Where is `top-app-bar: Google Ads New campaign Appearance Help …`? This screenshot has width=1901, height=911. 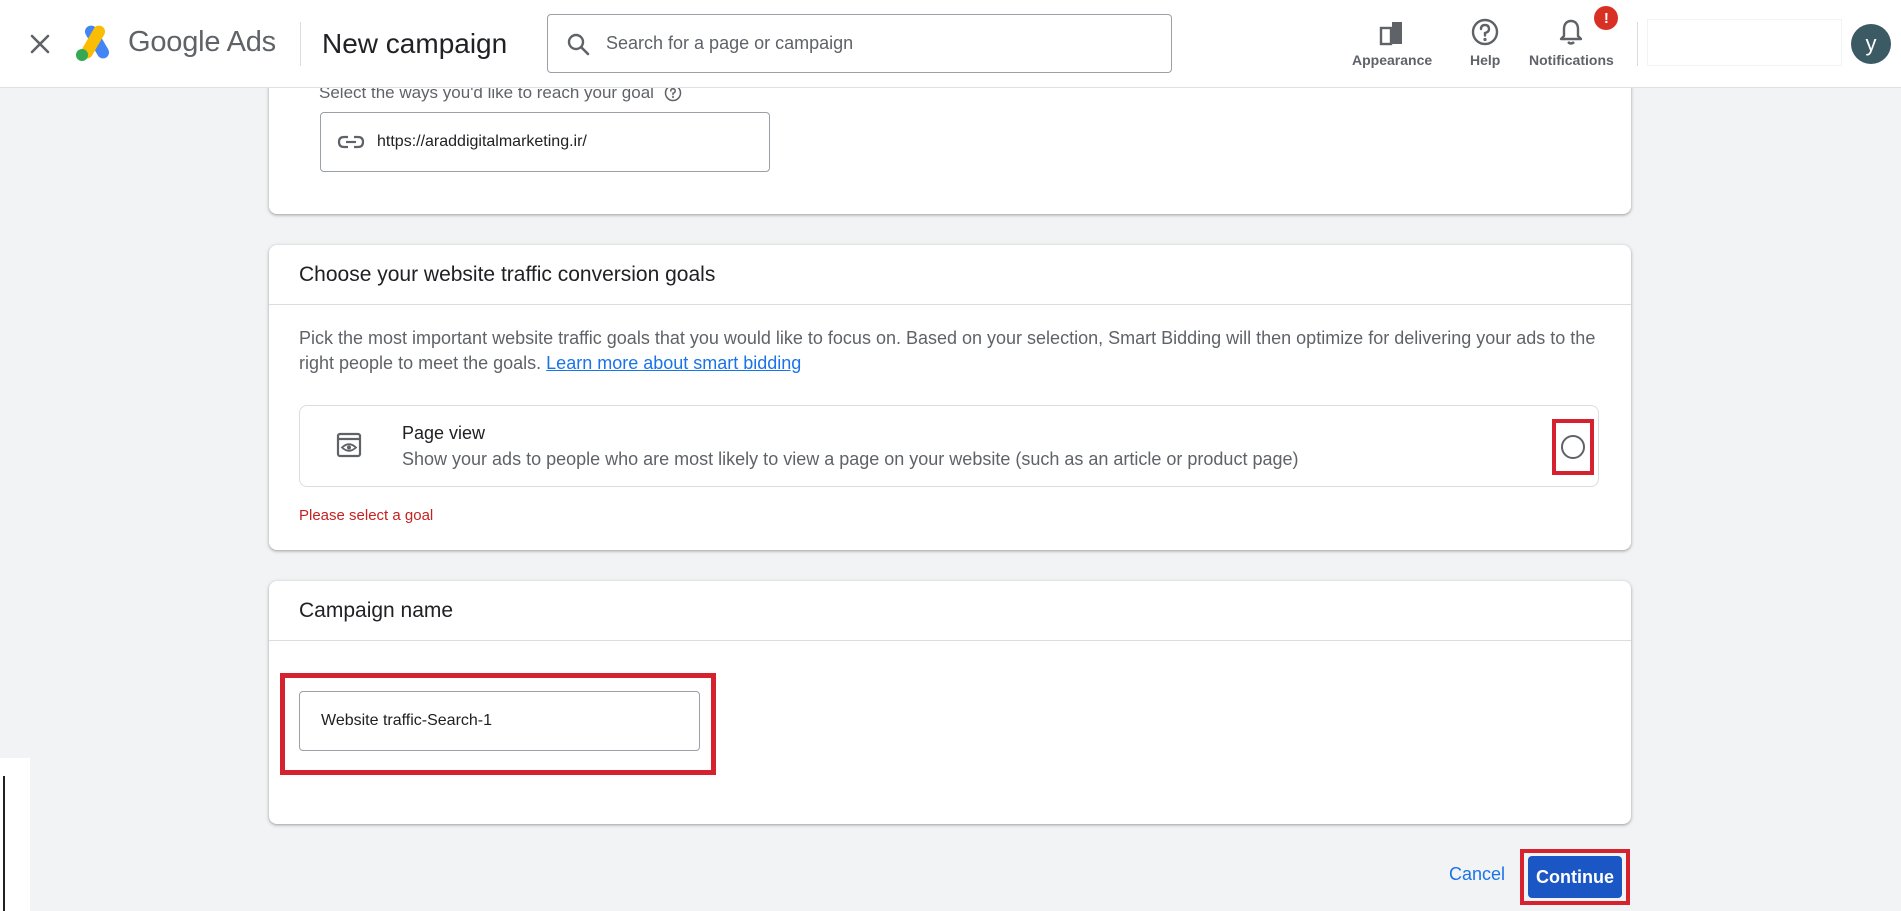
top-app-bar: Google Ads New campaign Appearance Help … is located at coordinates (950, 44).